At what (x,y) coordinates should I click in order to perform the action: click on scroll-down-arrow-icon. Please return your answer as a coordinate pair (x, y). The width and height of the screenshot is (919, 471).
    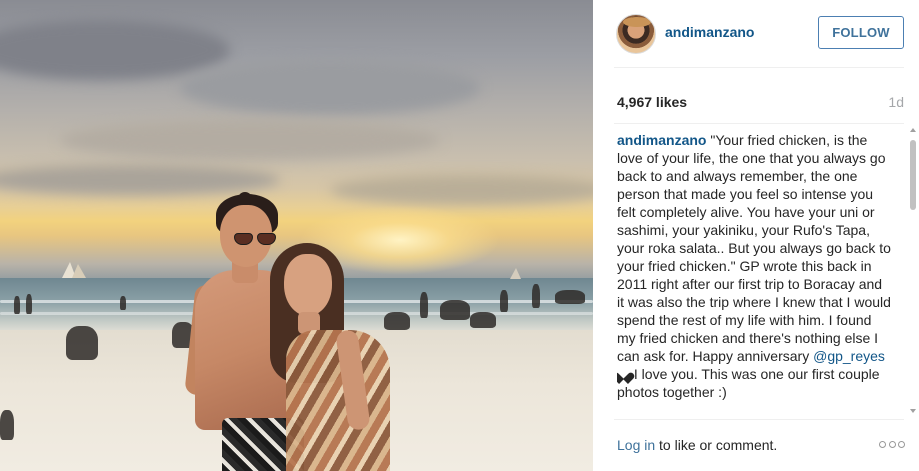
    Looking at the image, I should click on (913, 411).